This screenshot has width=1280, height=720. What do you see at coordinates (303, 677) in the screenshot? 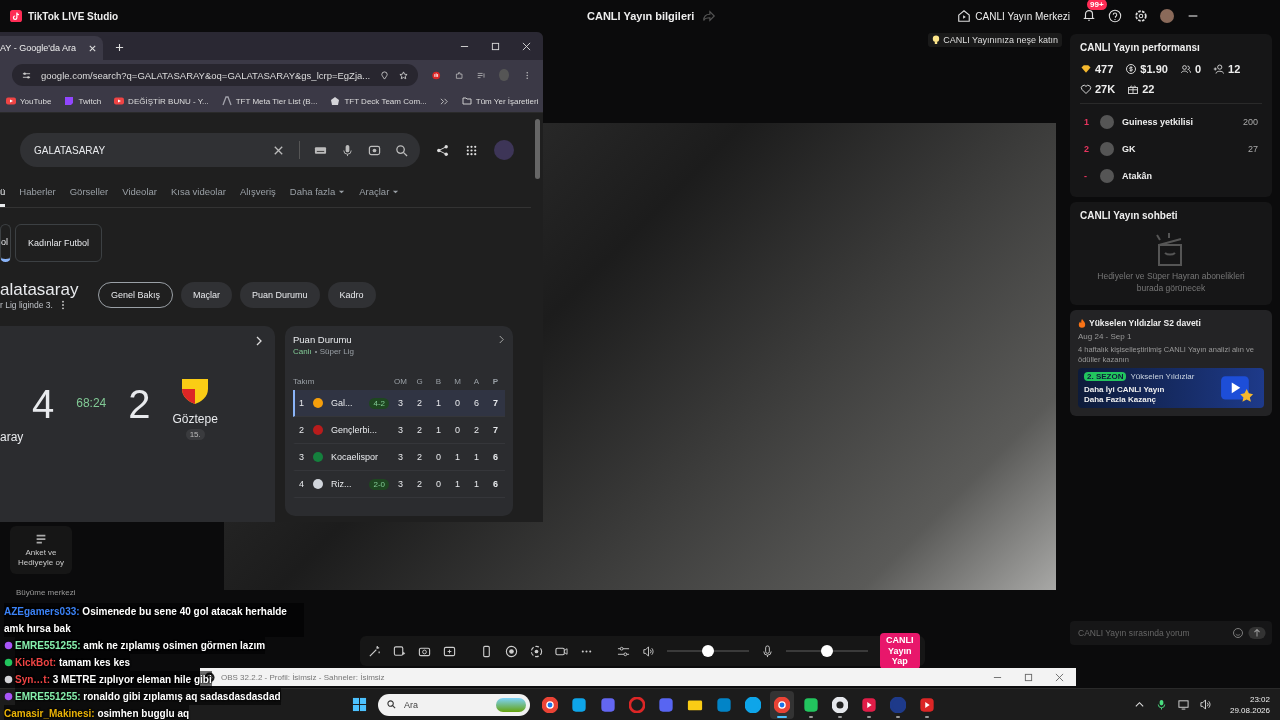
I see `window-title: OBS 32.2.2 - Profil: İsimsiz - Sahneler: İsimsiz` at bounding box center [303, 677].